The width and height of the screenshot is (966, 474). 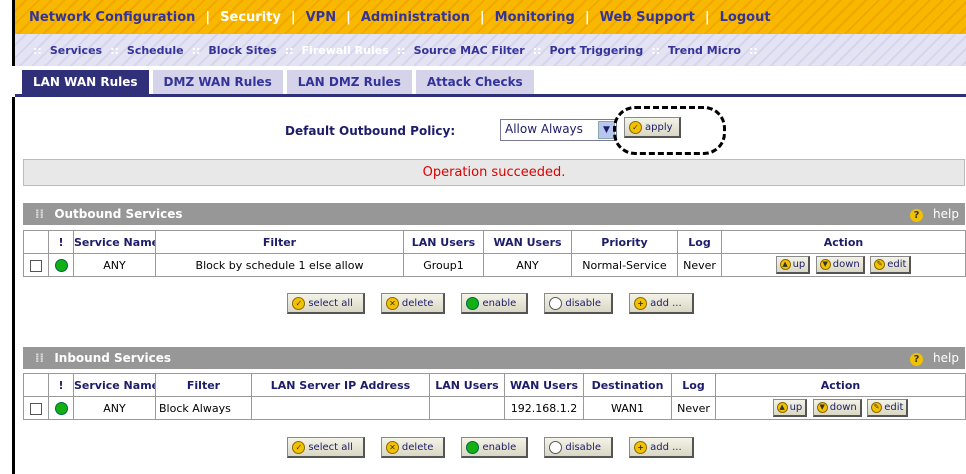 I want to click on cell-service-name: ANY, so click(x=114, y=408).